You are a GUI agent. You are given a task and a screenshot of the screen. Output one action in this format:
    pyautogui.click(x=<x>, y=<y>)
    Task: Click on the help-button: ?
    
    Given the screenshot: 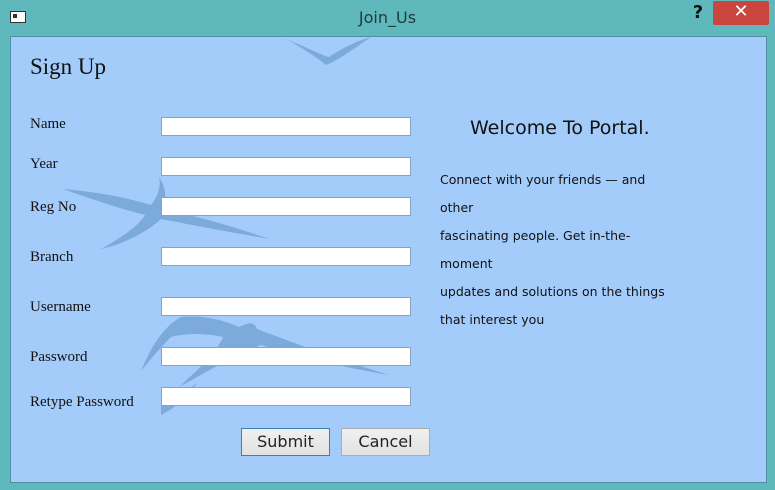 What is the action you would take?
    pyautogui.click(x=698, y=14)
    